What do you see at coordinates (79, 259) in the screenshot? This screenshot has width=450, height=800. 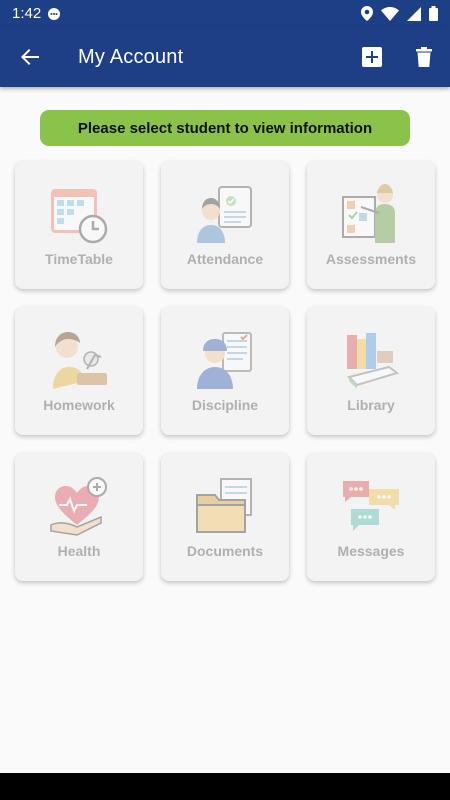 I see `tile-label: TimeTable` at bounding box center [79, 259].